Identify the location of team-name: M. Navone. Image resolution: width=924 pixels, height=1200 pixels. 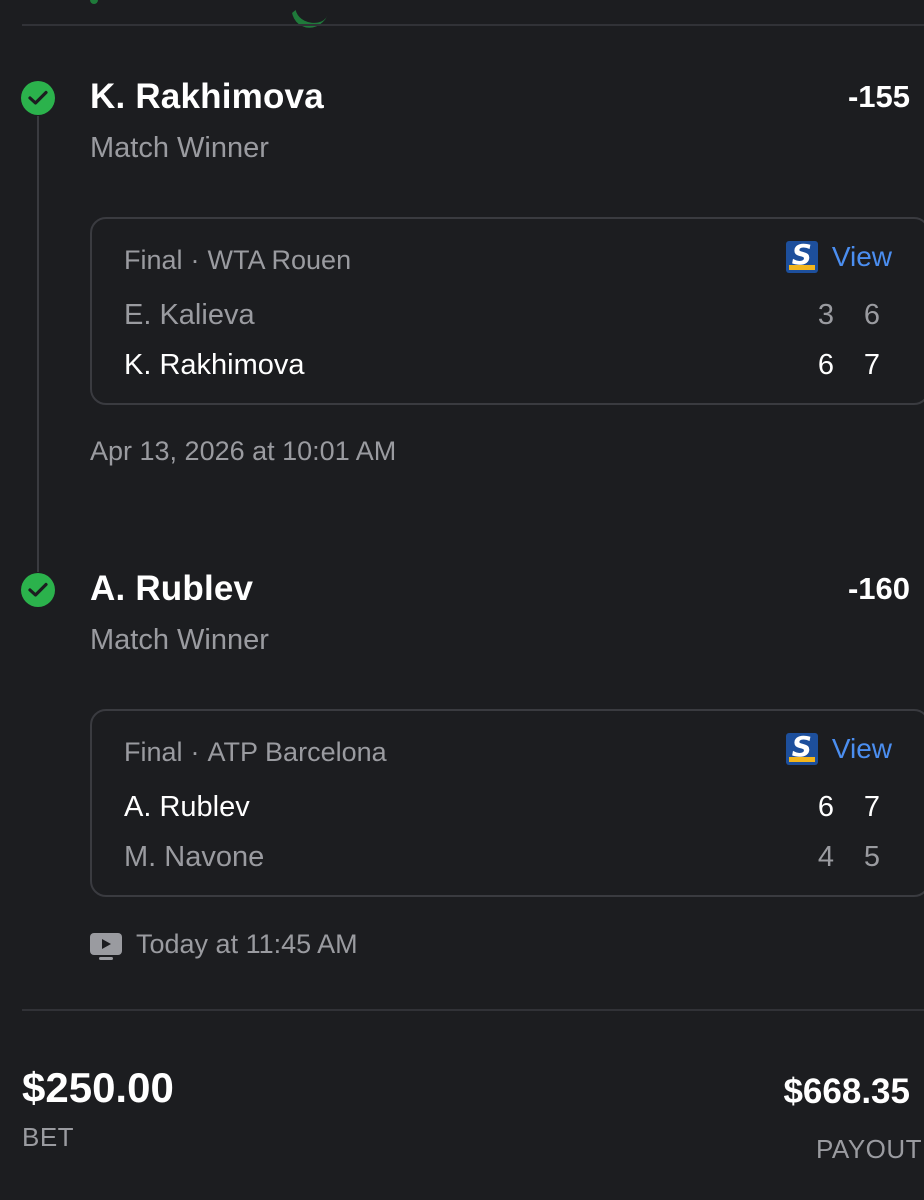
(194, 857).